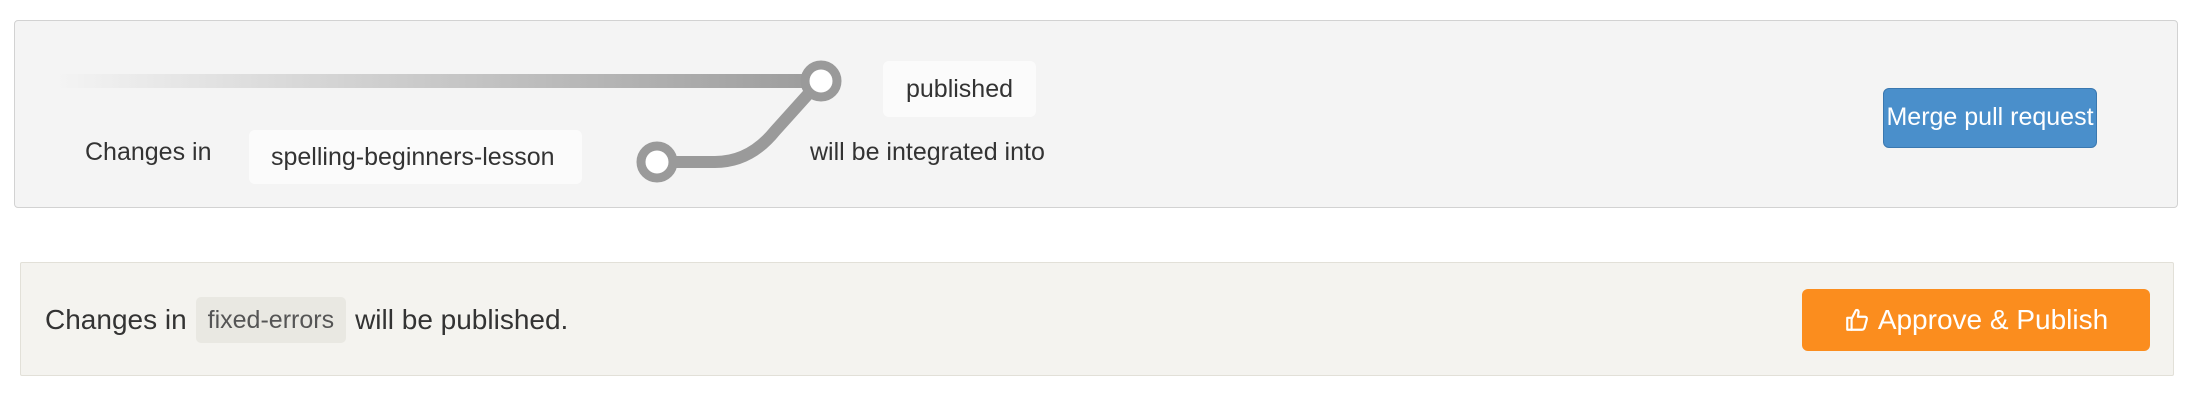 This screenshot has height=400, width=2194. Describe the element at coordinates (1990, 118) in the screenshot. I see `merge-pull-request-button: Merge pull request` at that location.